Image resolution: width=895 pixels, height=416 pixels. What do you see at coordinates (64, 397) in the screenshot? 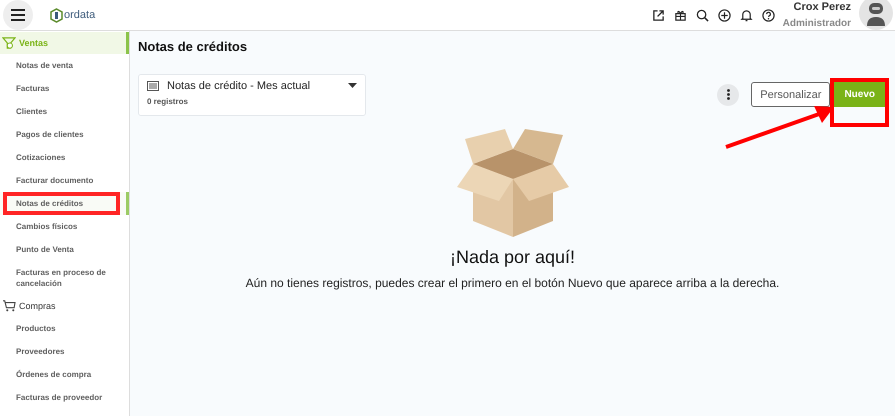
I see `sidebar-item: Facturas de proveedor` at bounding box center [64, 397].